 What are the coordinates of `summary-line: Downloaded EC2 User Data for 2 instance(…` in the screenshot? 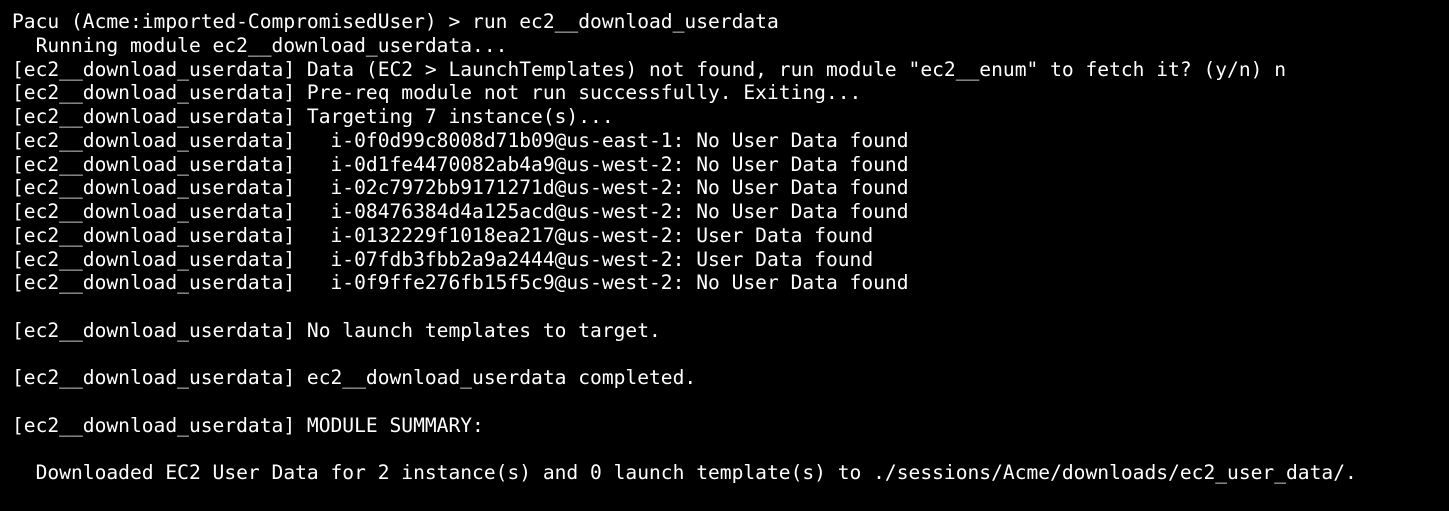 It's located at (684, 473).